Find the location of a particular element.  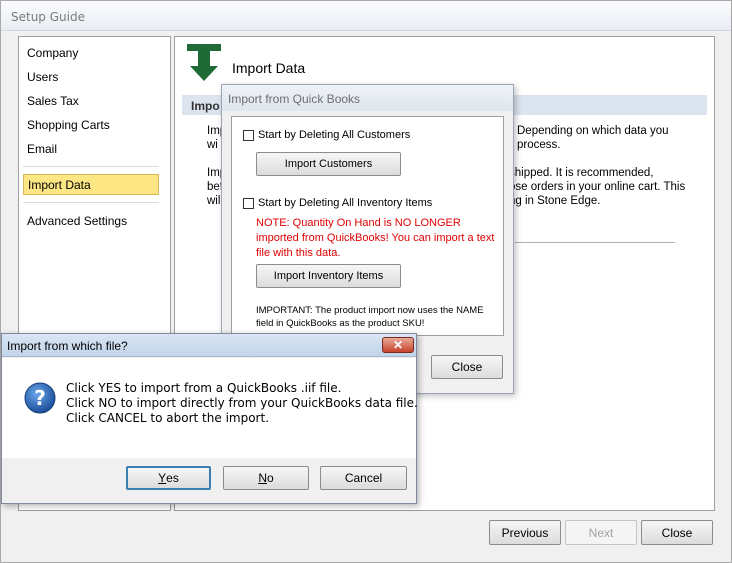

yes-label: es is located at coordinates (172, 478).